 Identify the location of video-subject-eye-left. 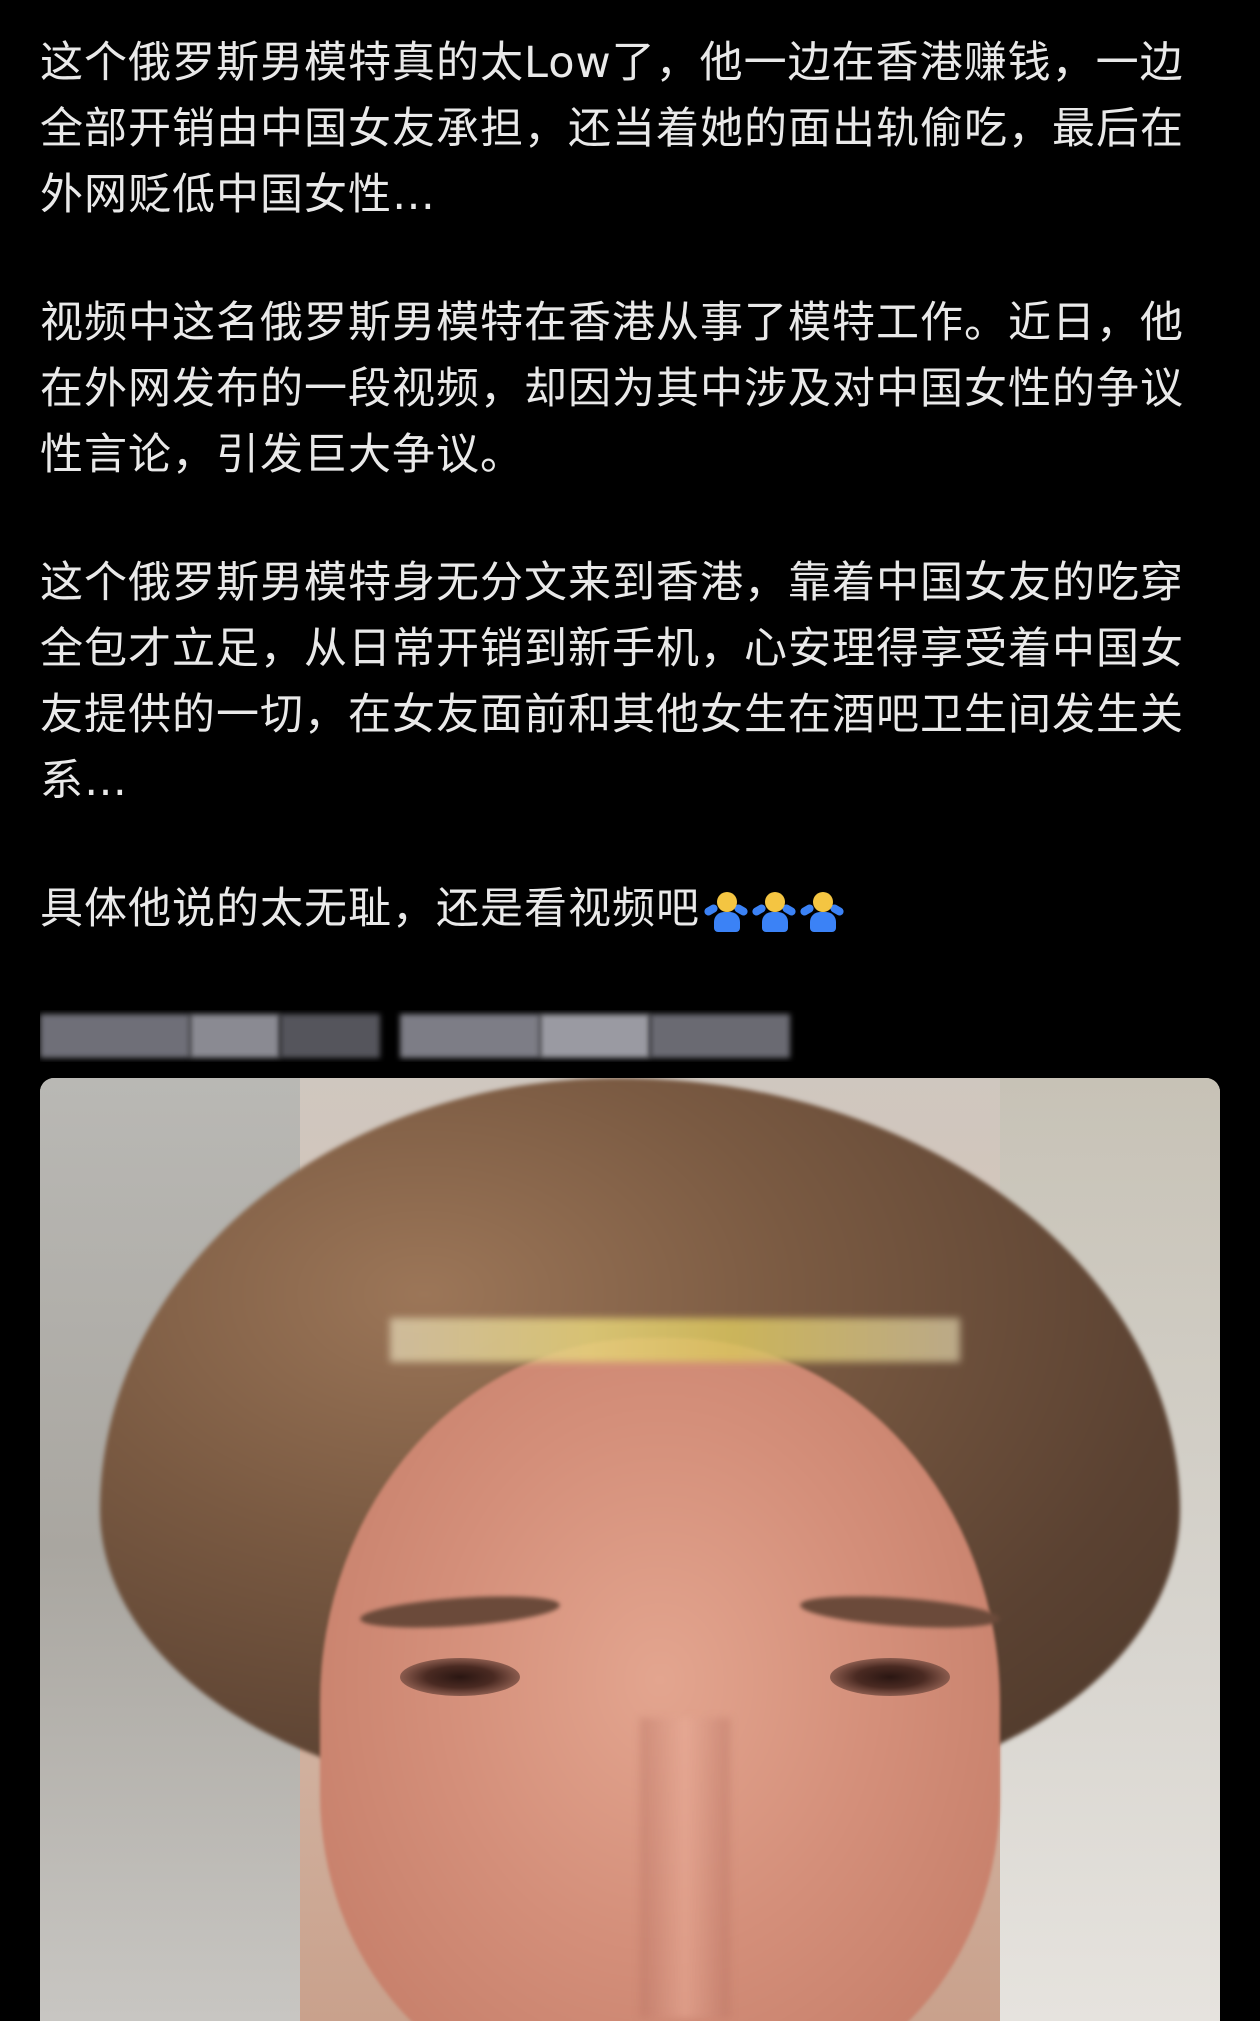
(460, 1677).